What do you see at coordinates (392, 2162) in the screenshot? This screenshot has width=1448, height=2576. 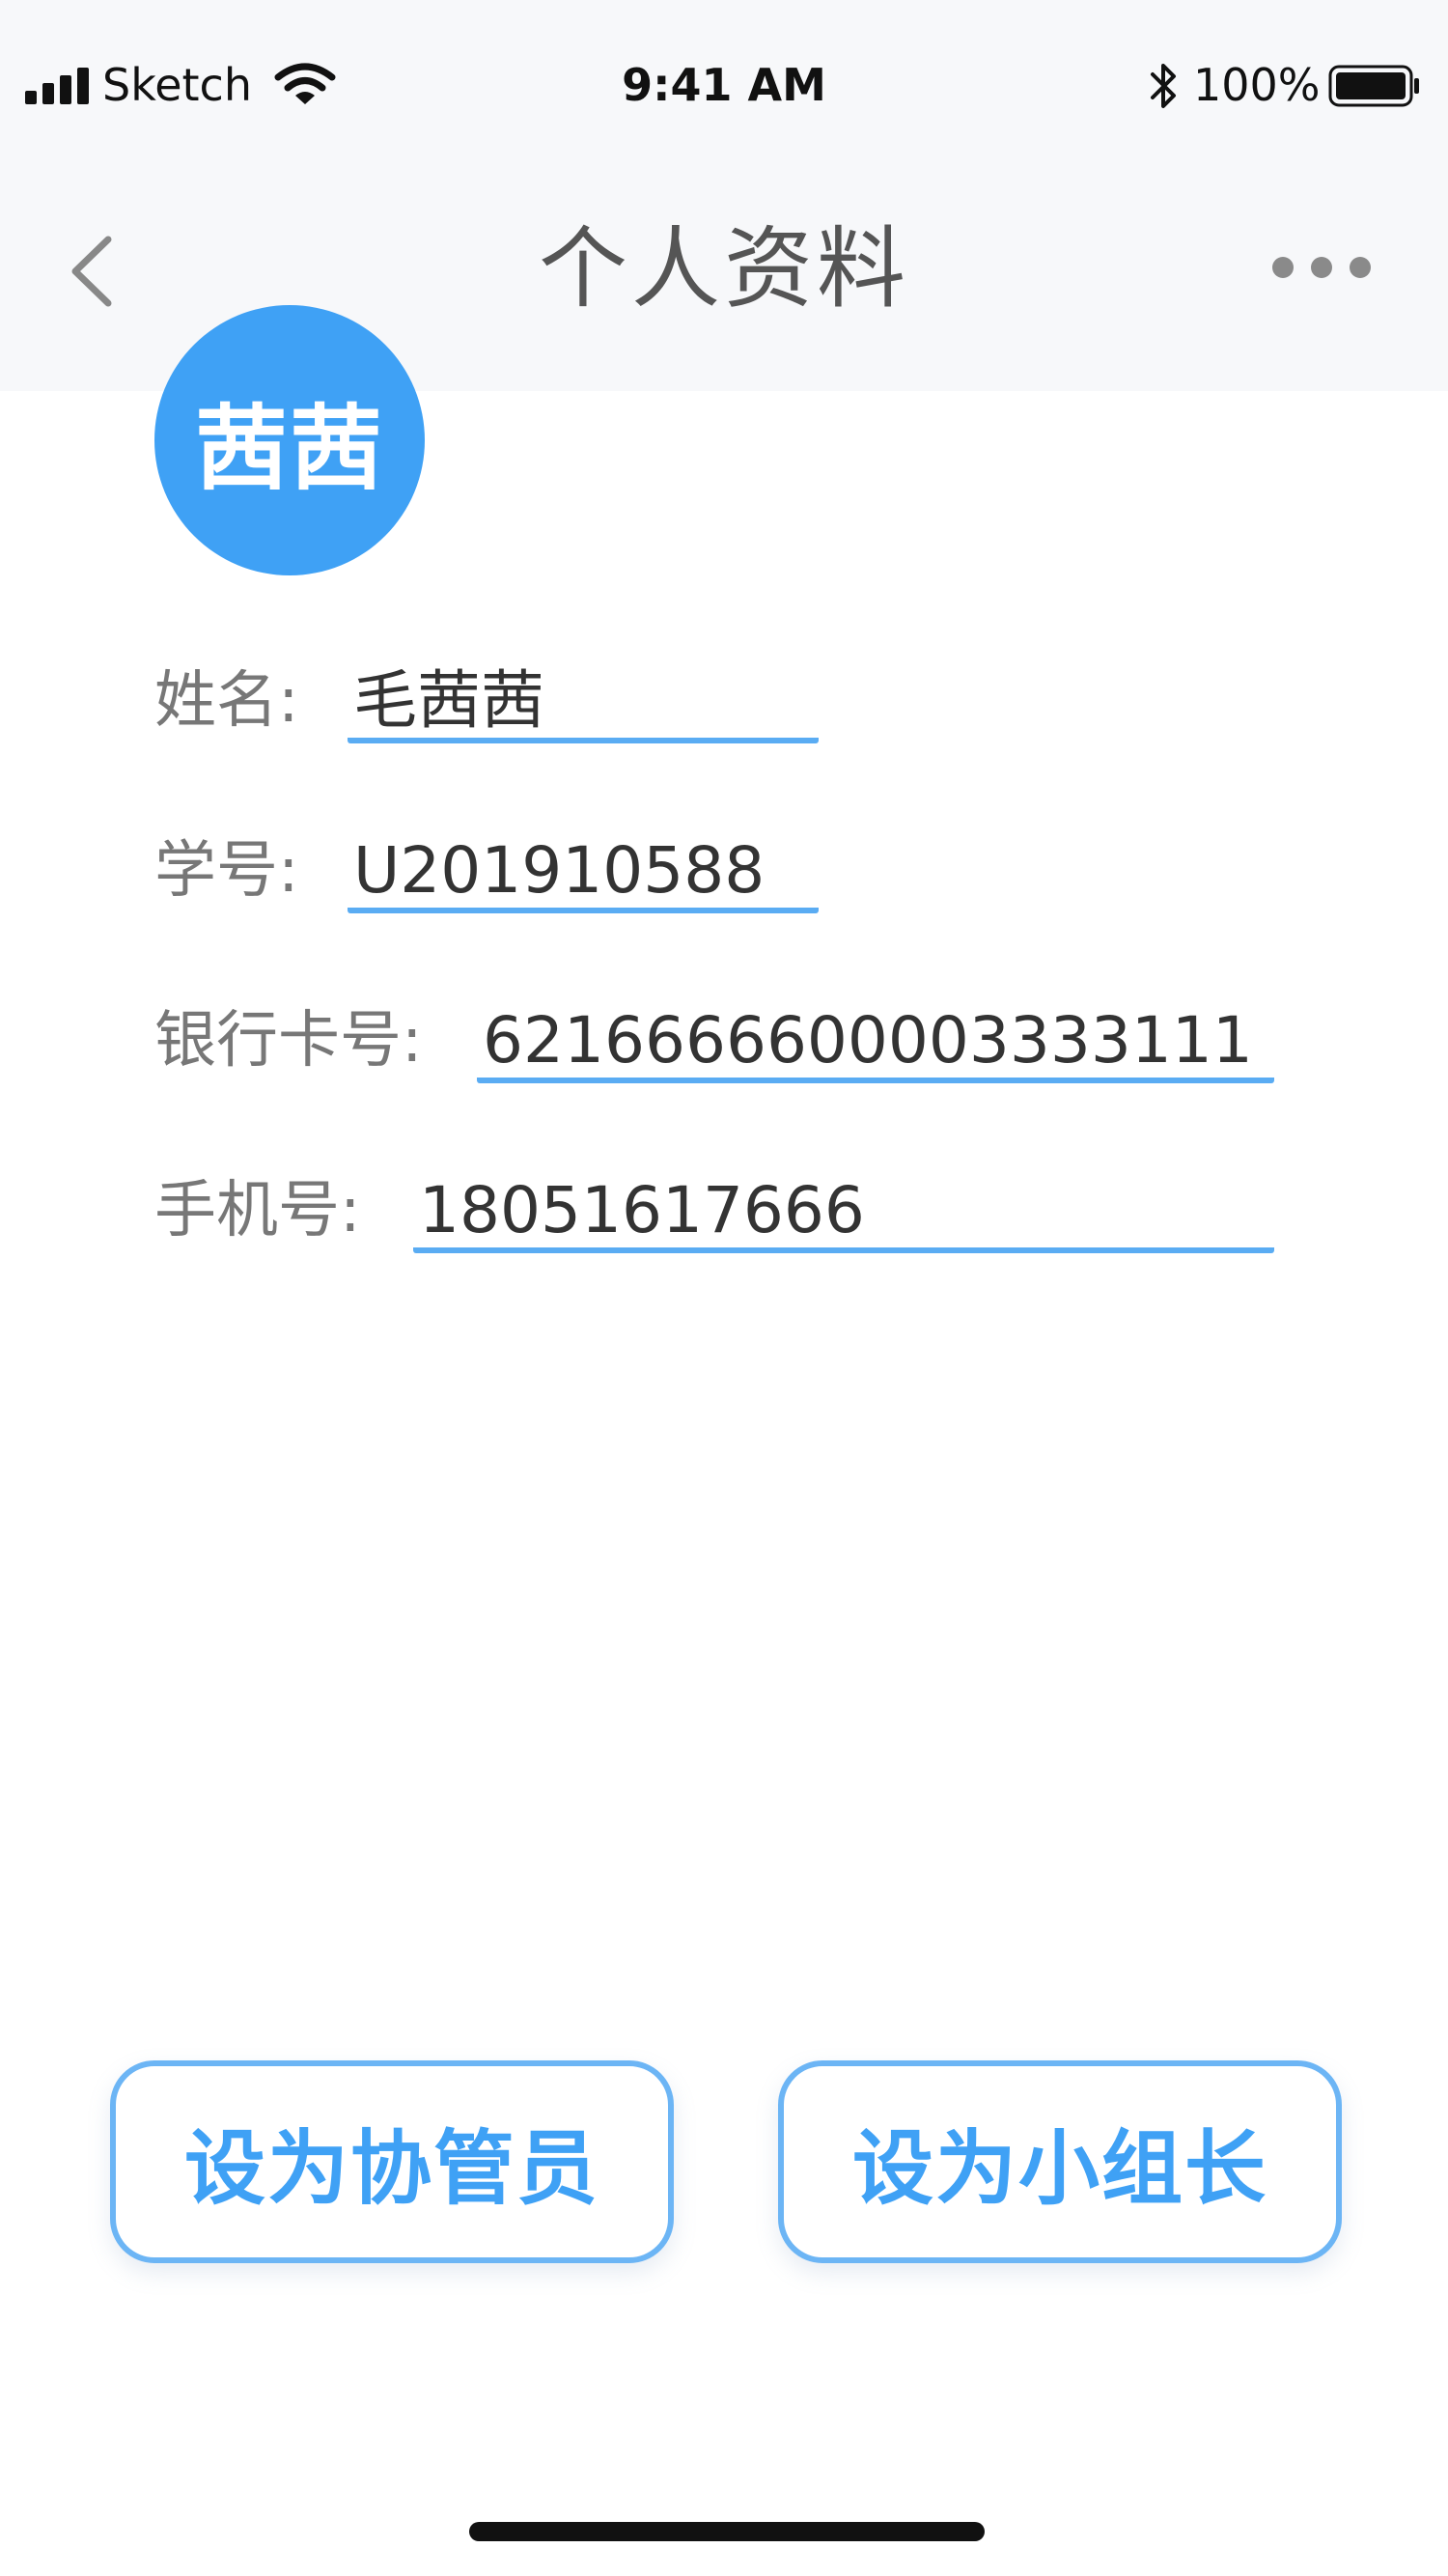 I see `set-assistant-button: 设为协管员` at bounding box center [392, 2162].